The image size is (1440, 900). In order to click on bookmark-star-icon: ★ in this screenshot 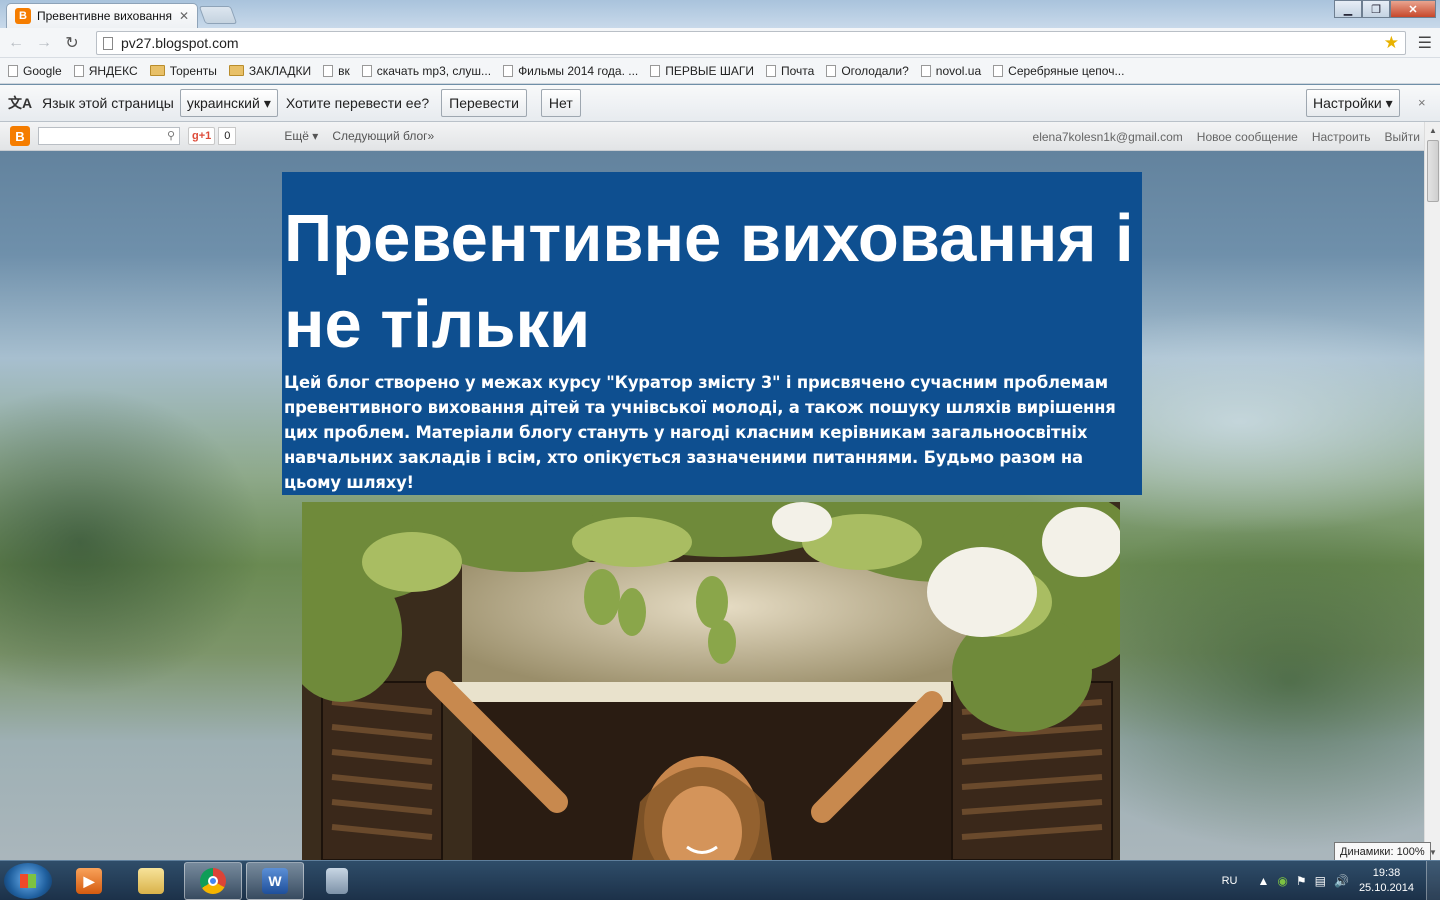, I will do `click(1391, 43)`.